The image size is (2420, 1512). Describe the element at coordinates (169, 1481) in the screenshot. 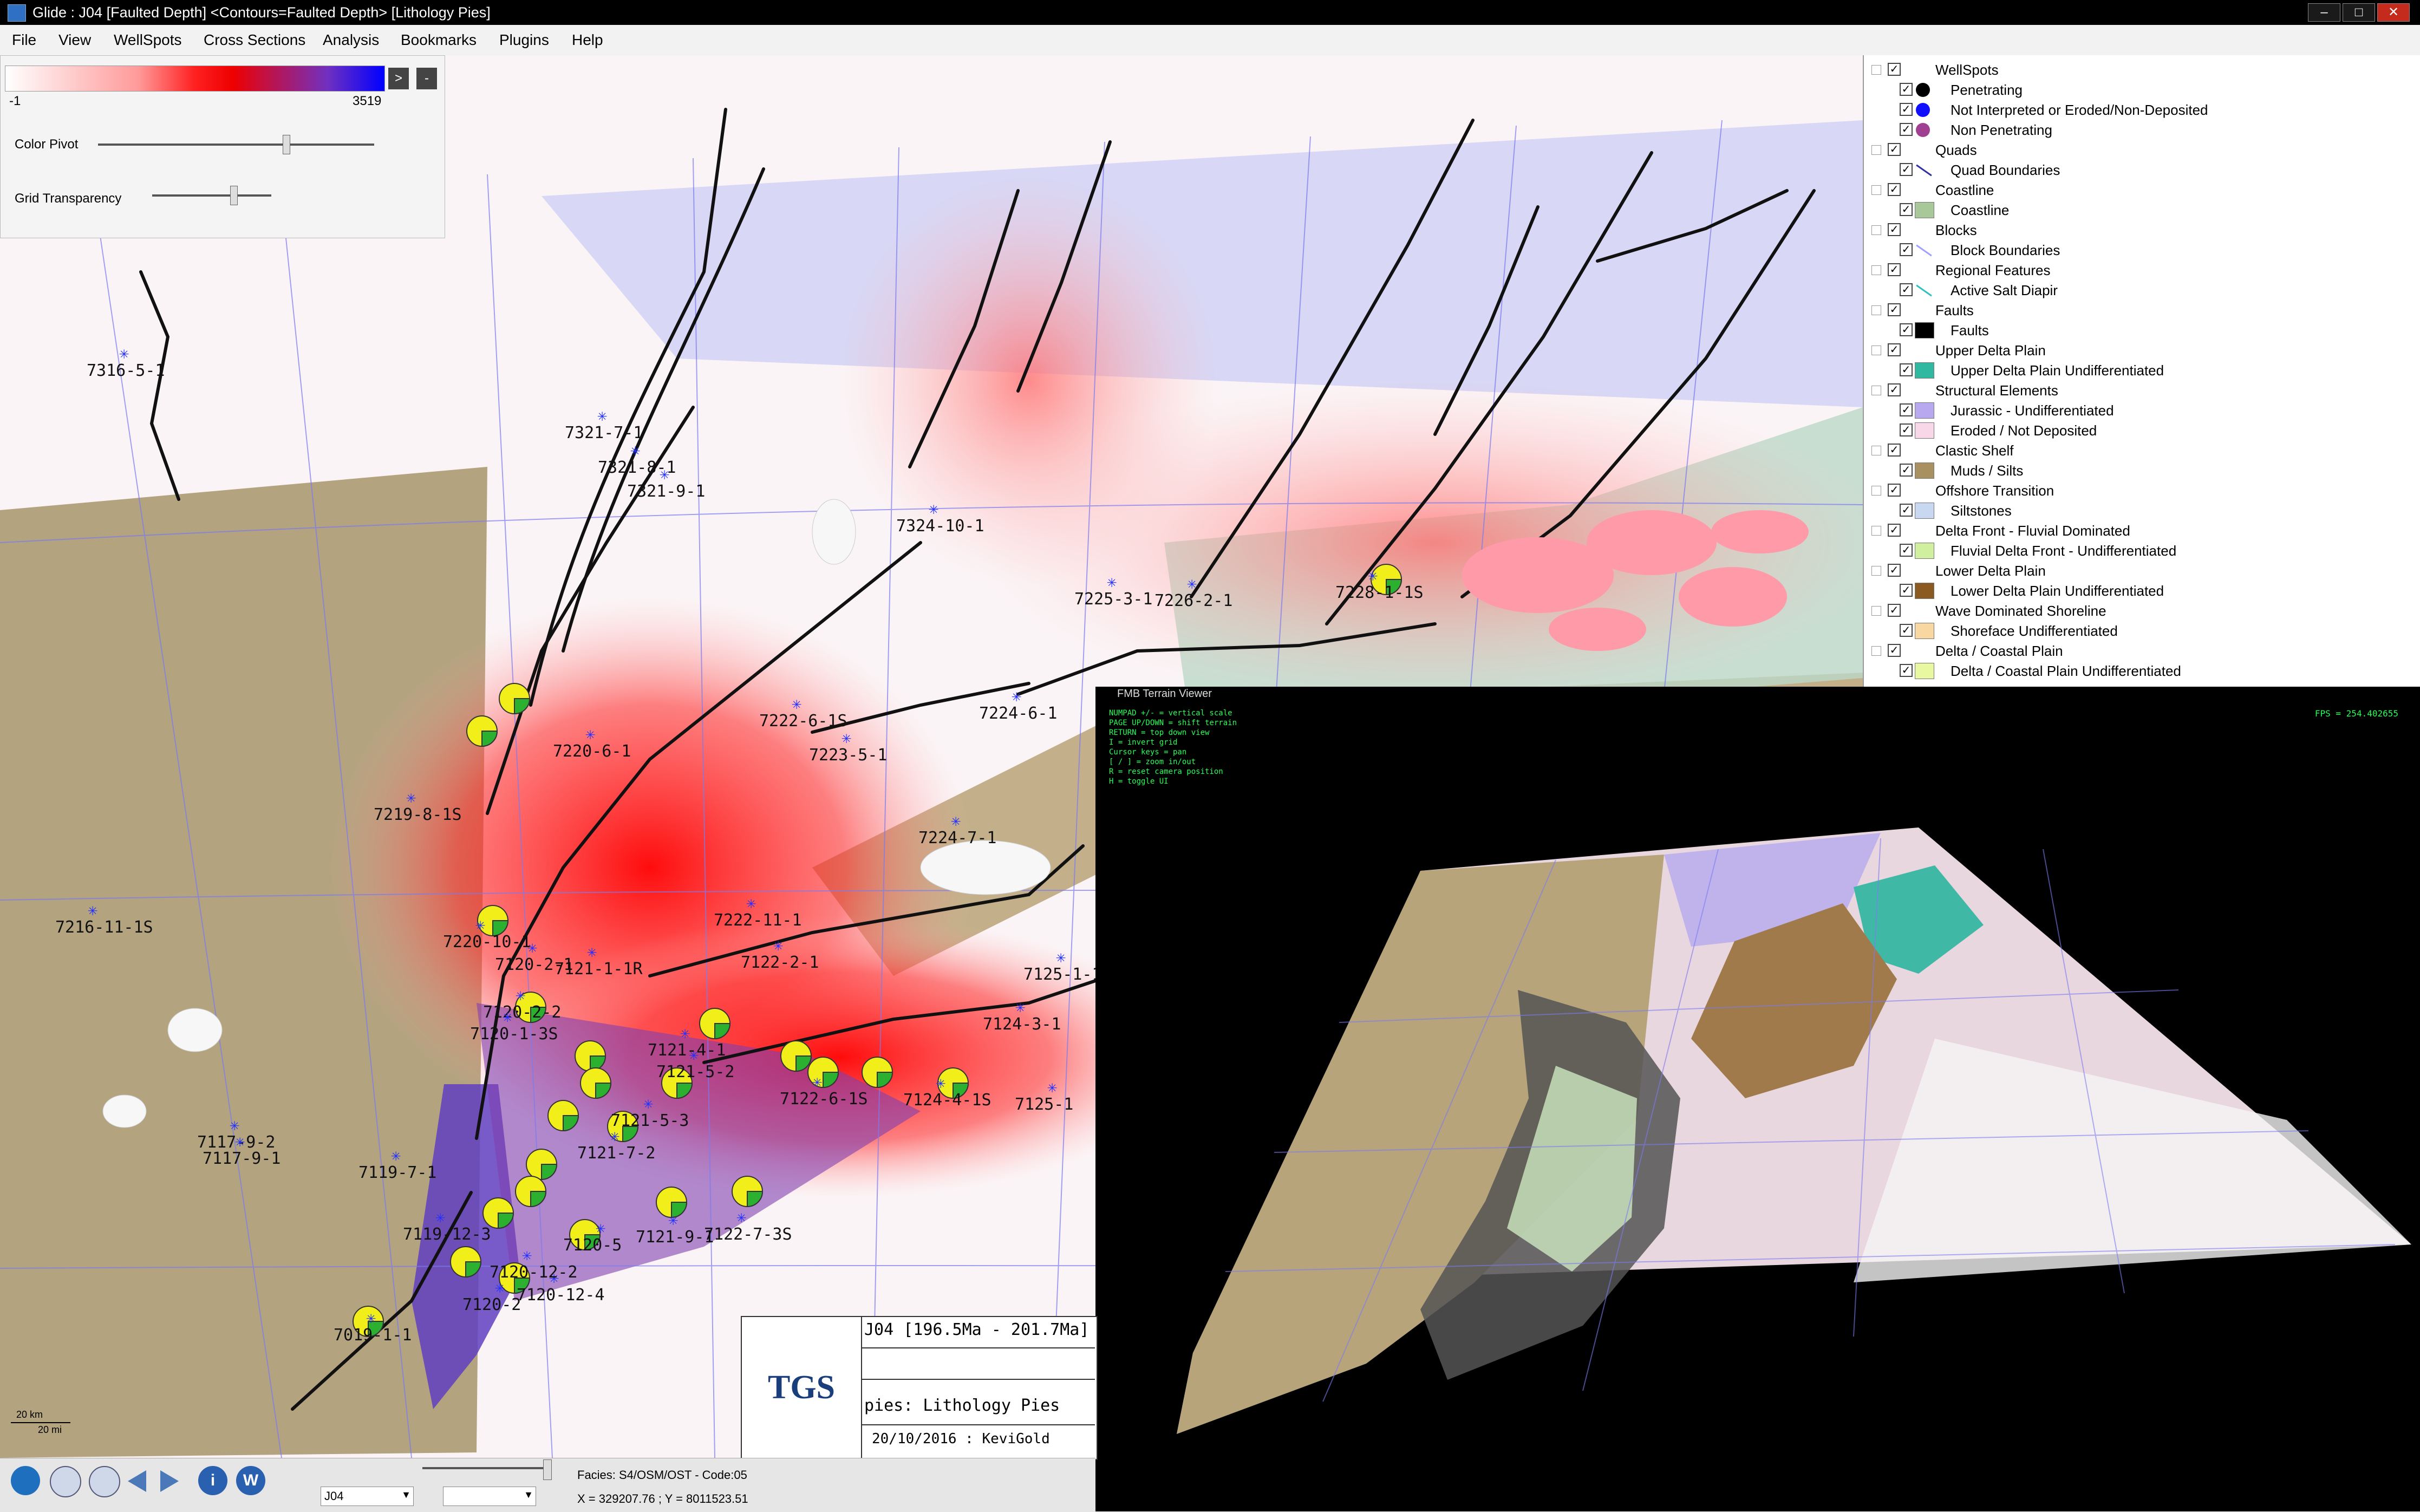

I see `forward-icon` at that location.